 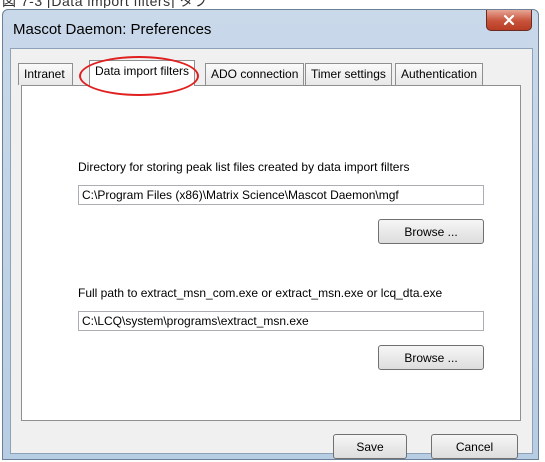 I want to click on tab-intranet: Intranet, so click(x=45, y=74).